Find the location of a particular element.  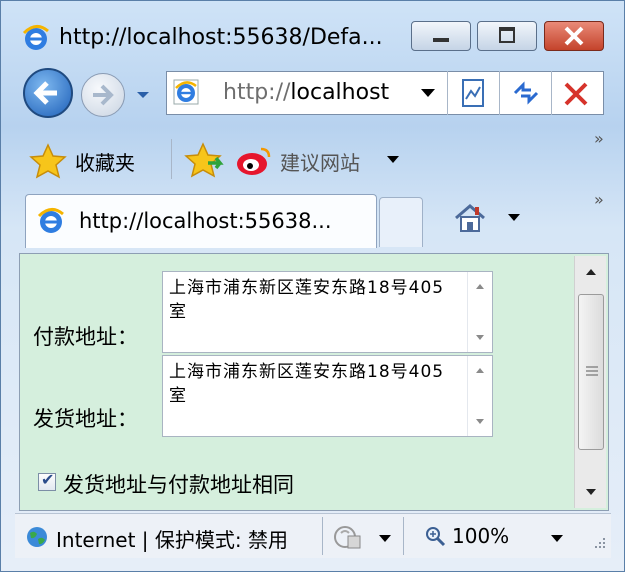

favorites-label: 收藏夹 is located at coordinates (105, 161).